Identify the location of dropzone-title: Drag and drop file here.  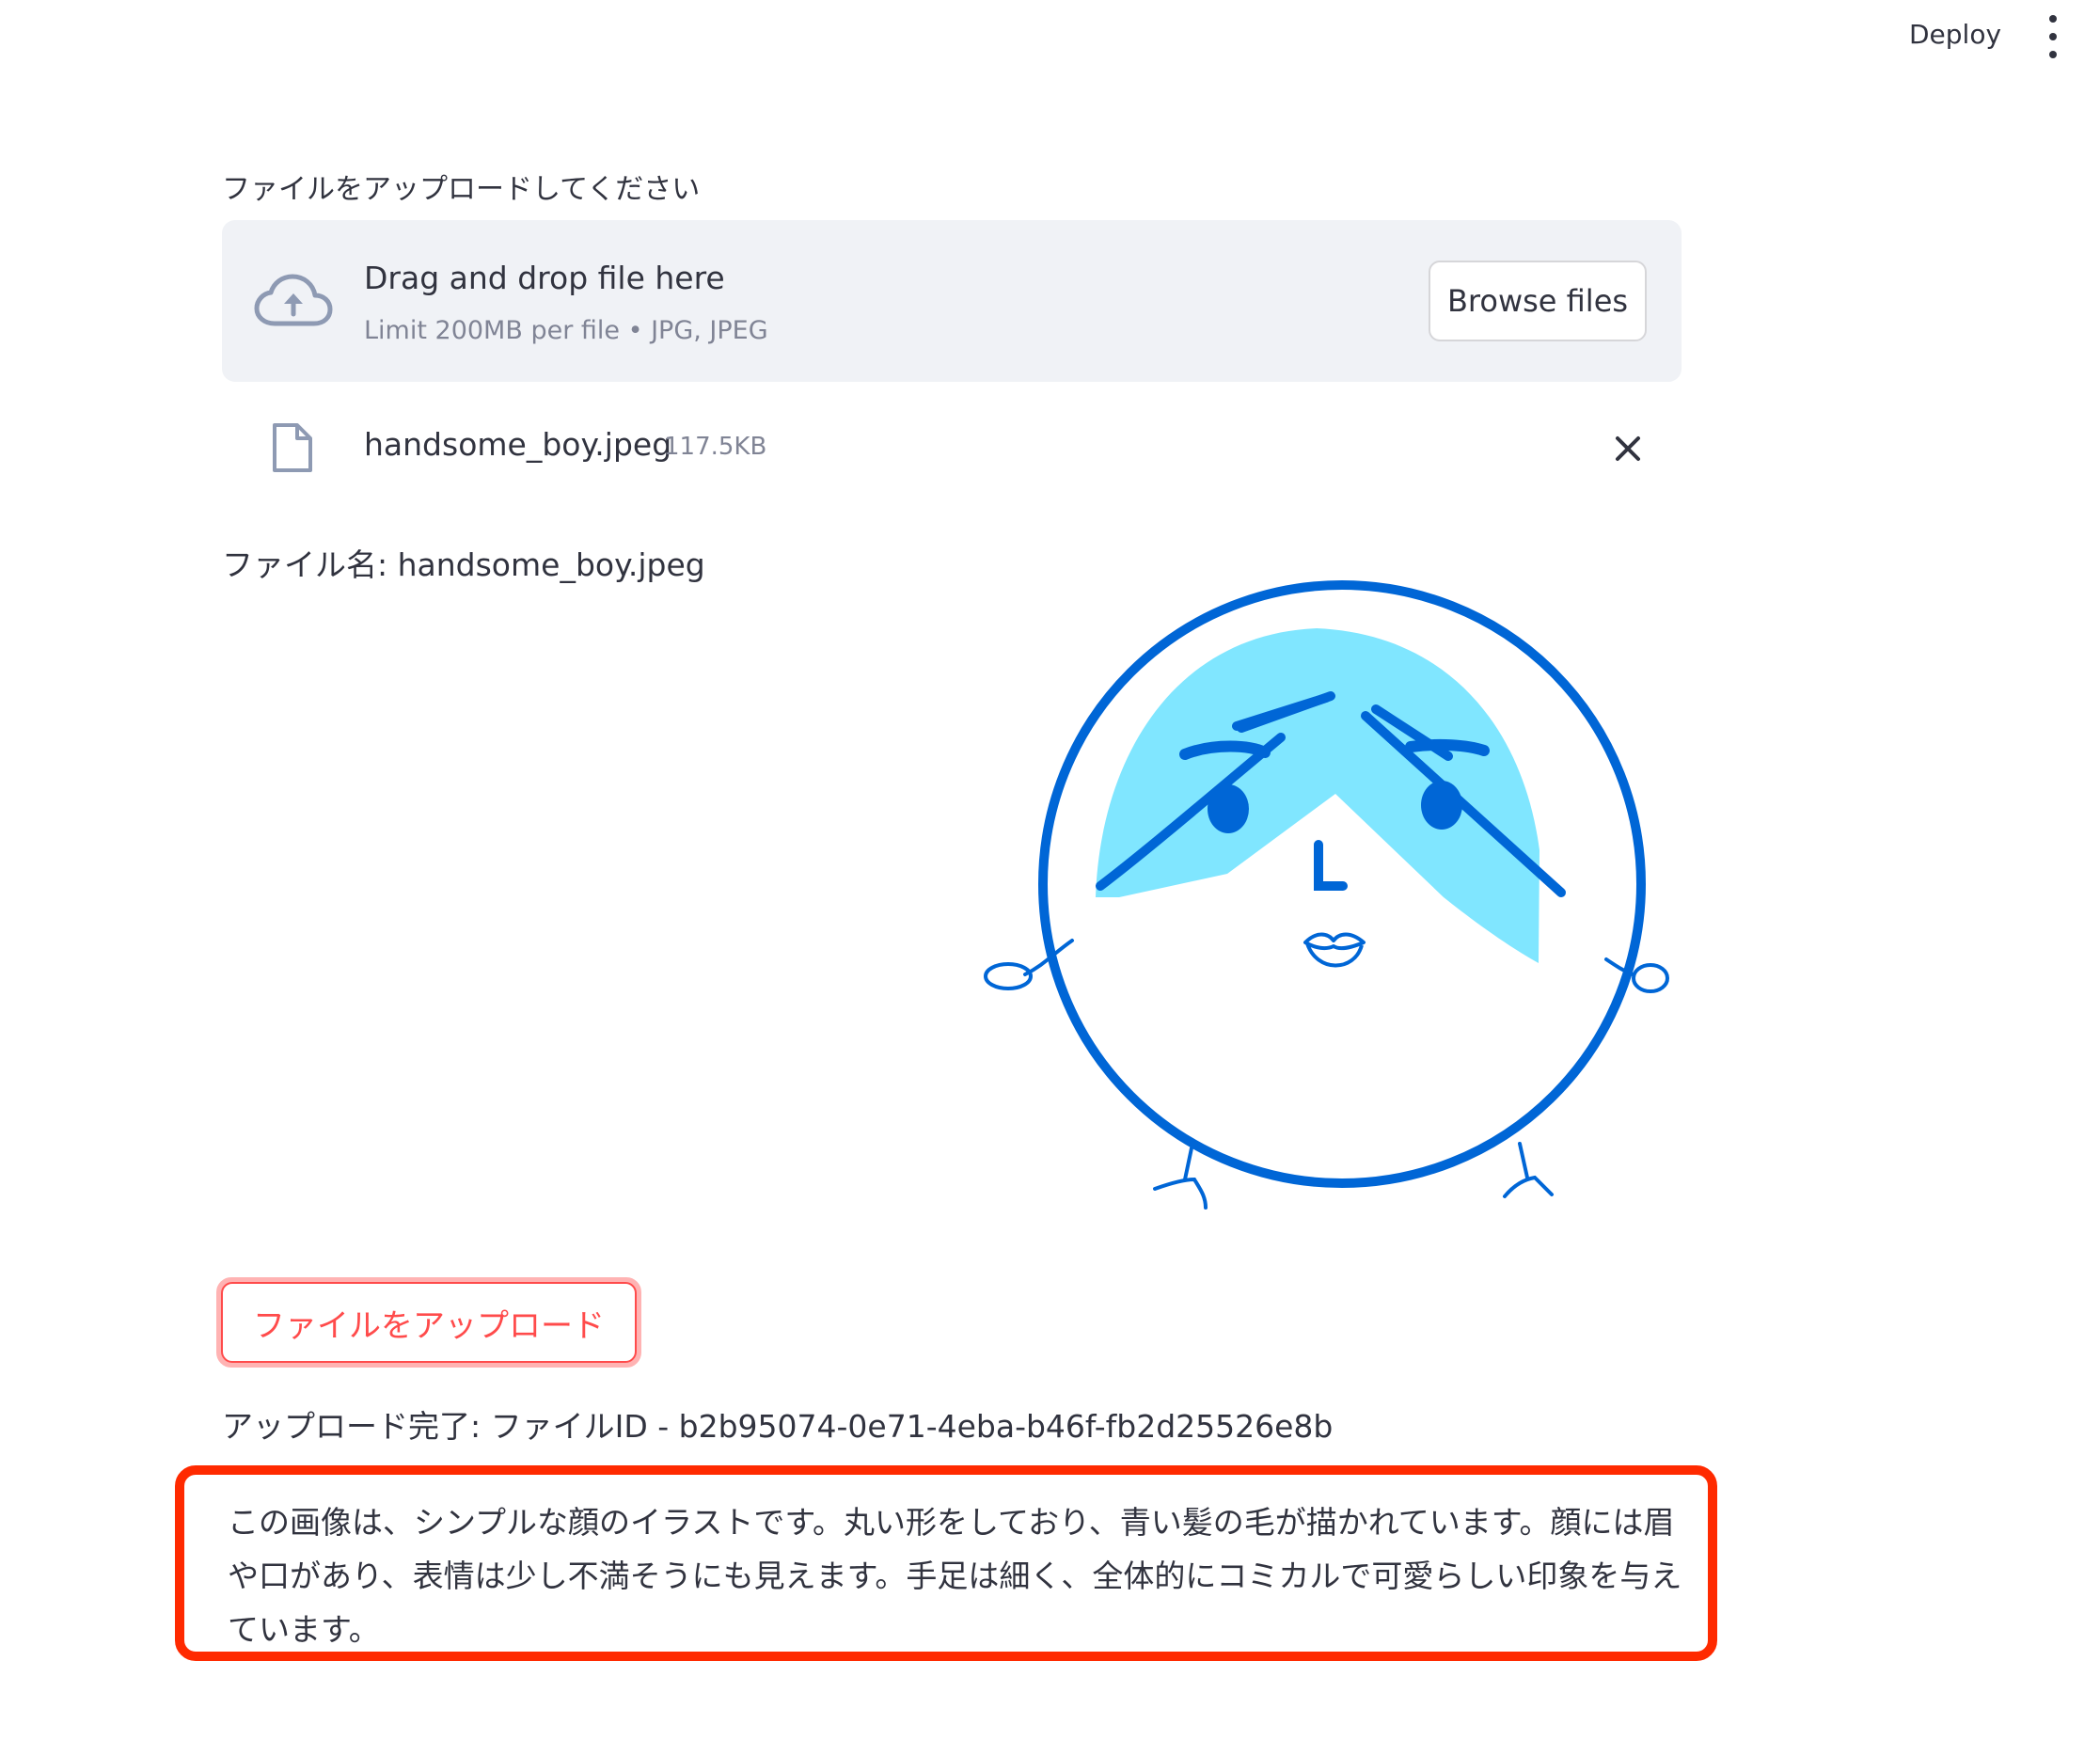
(544, 278).